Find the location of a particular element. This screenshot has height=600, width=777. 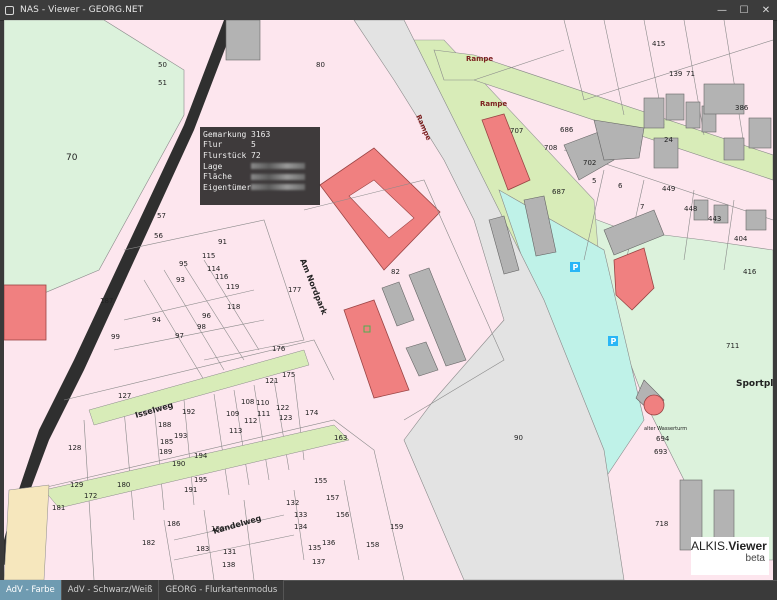

label-sportplatz: Sportplat is located at coordinates (754, 384).